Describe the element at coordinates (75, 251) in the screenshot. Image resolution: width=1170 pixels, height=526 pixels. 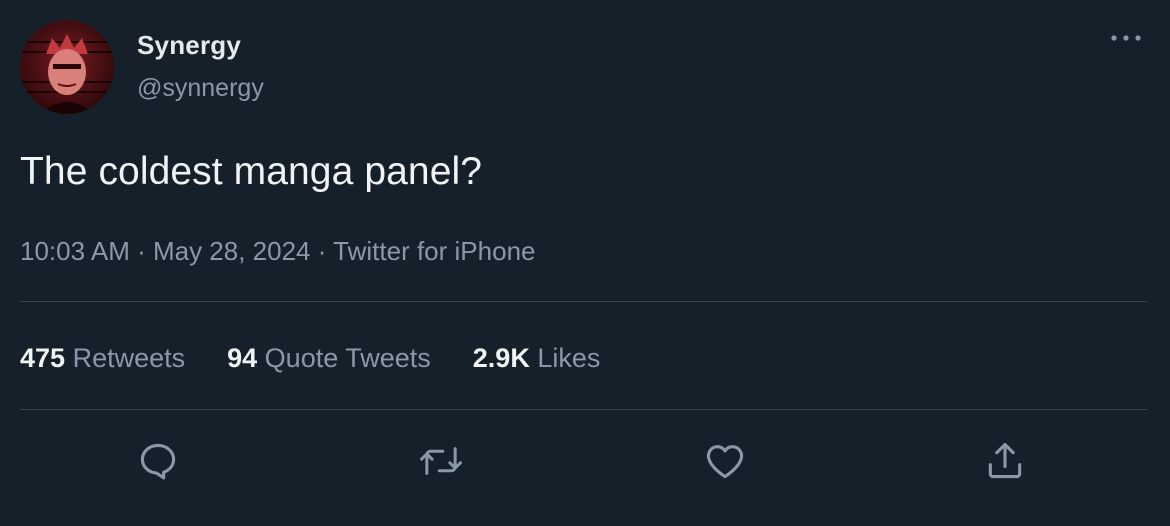
I see `tweet-time: 10:03 AM` at that location.